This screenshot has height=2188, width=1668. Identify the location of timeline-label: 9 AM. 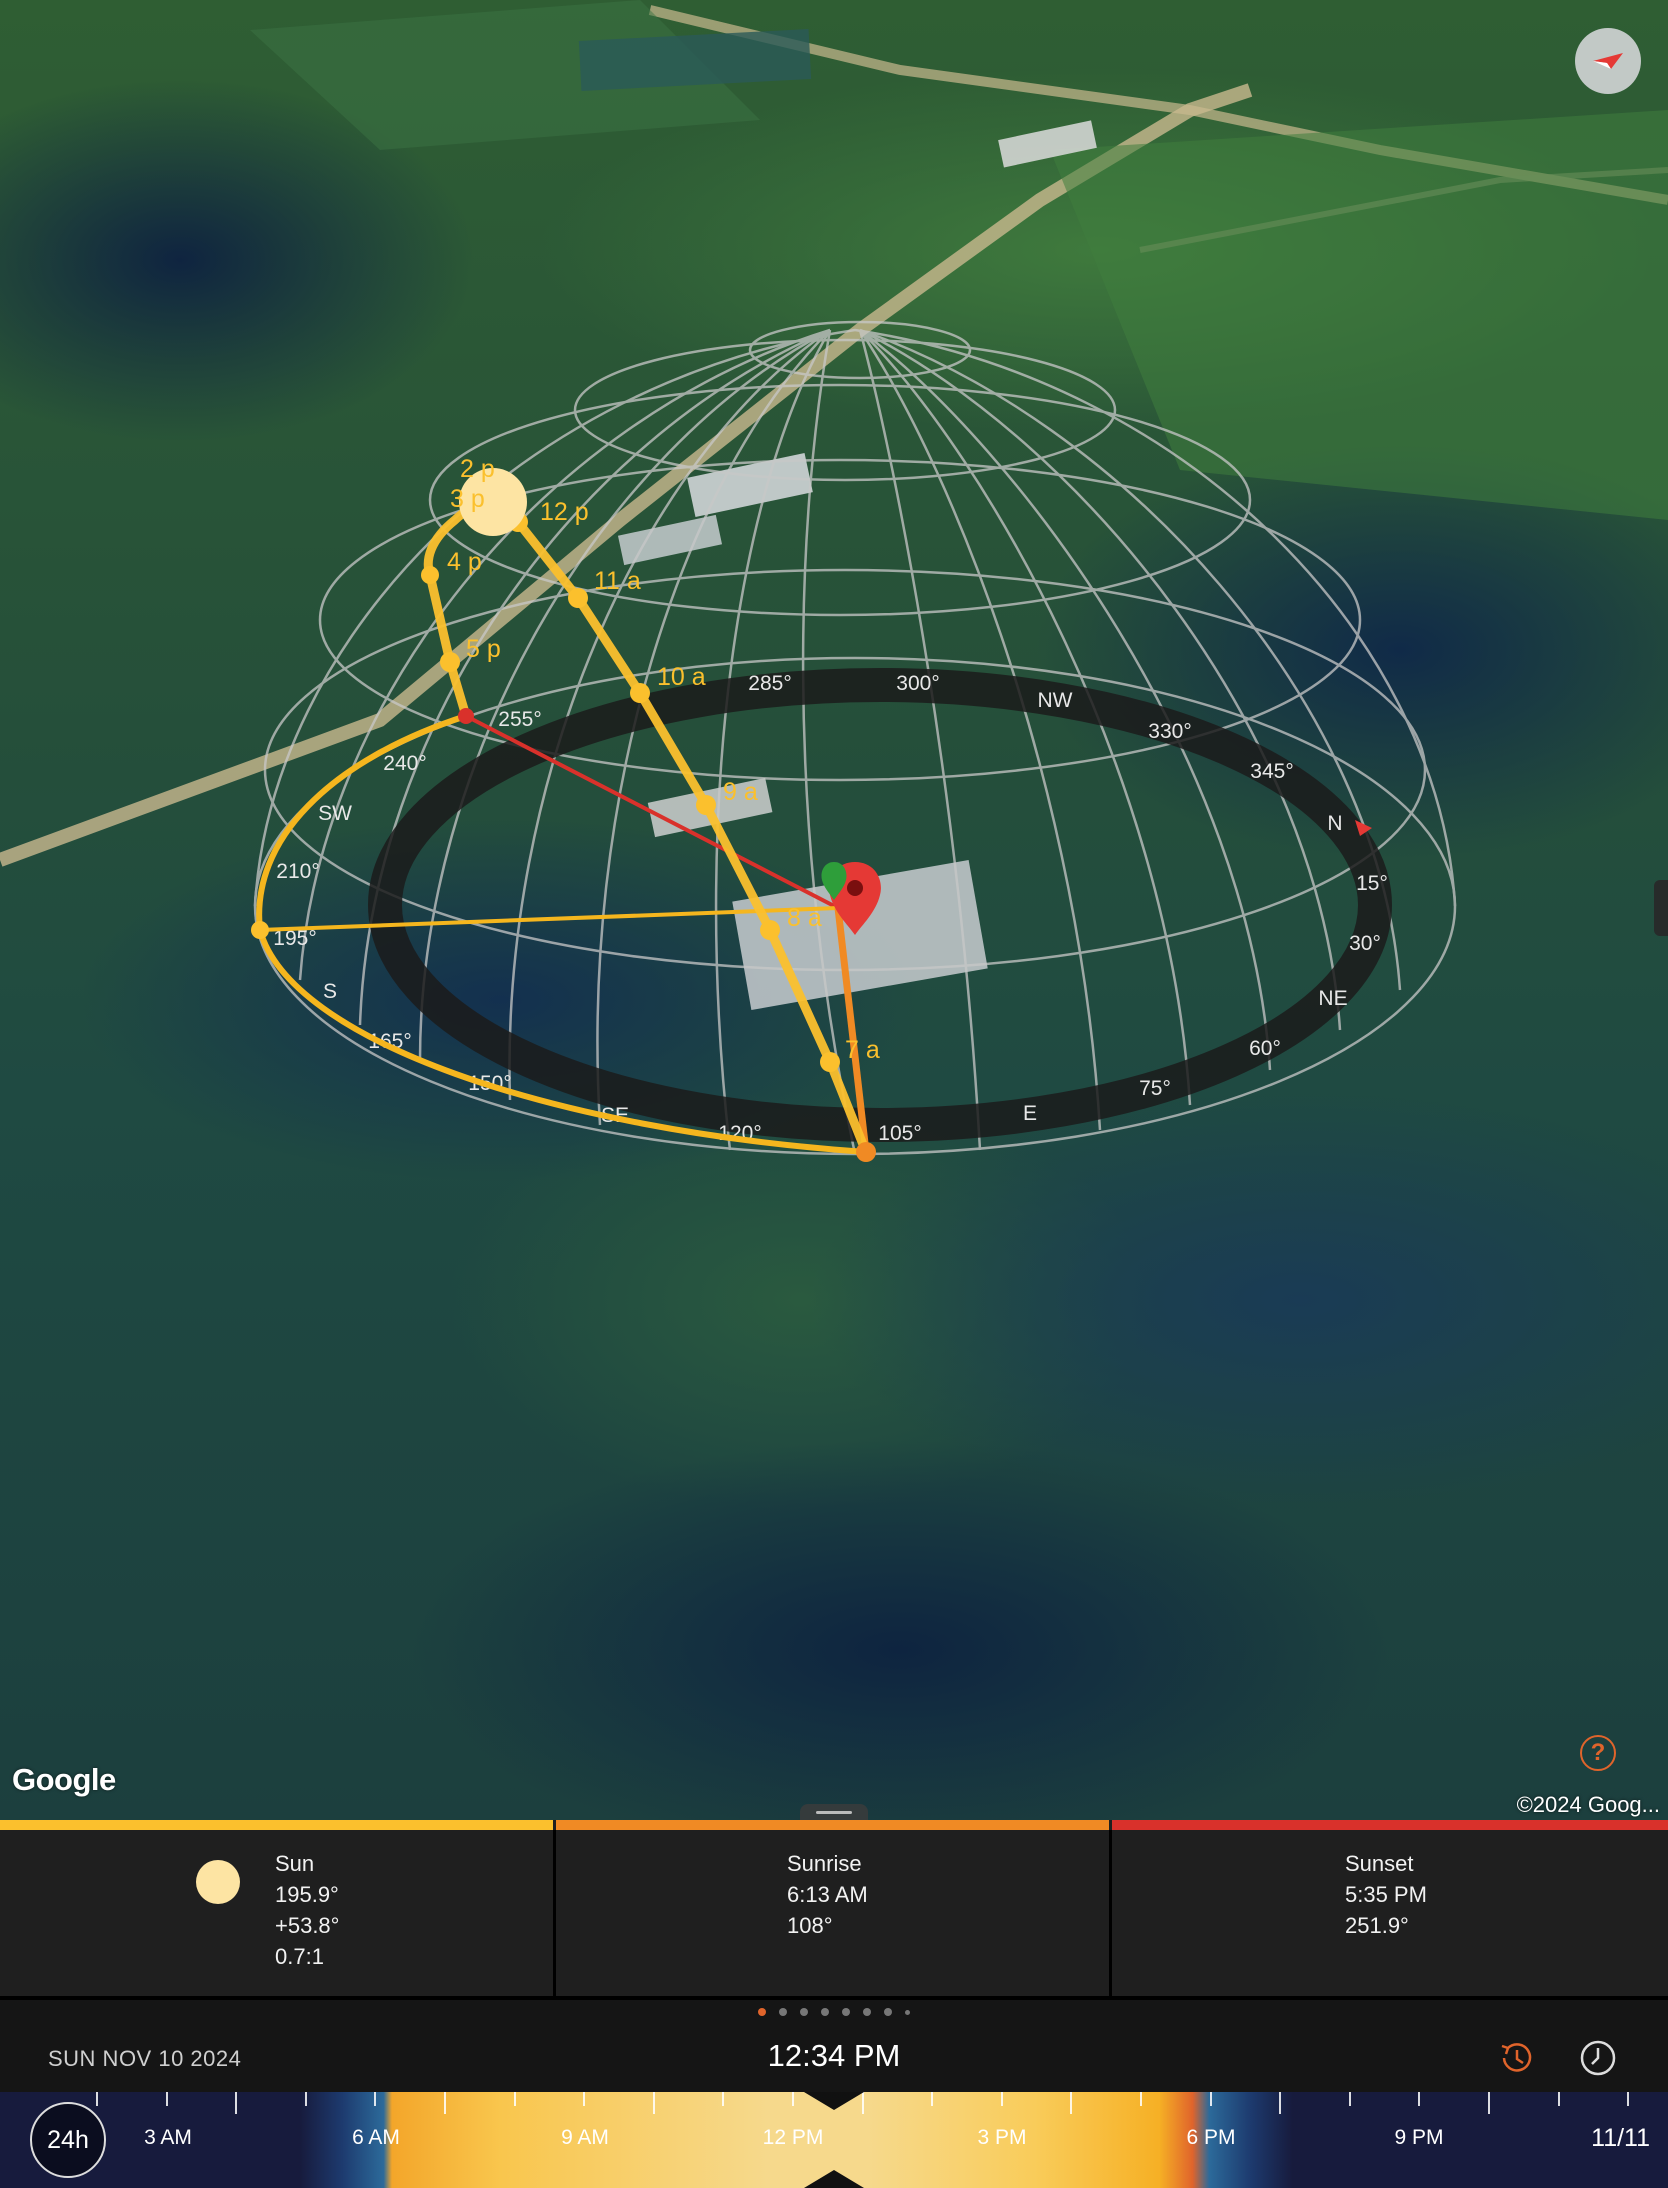
(585, 2137).